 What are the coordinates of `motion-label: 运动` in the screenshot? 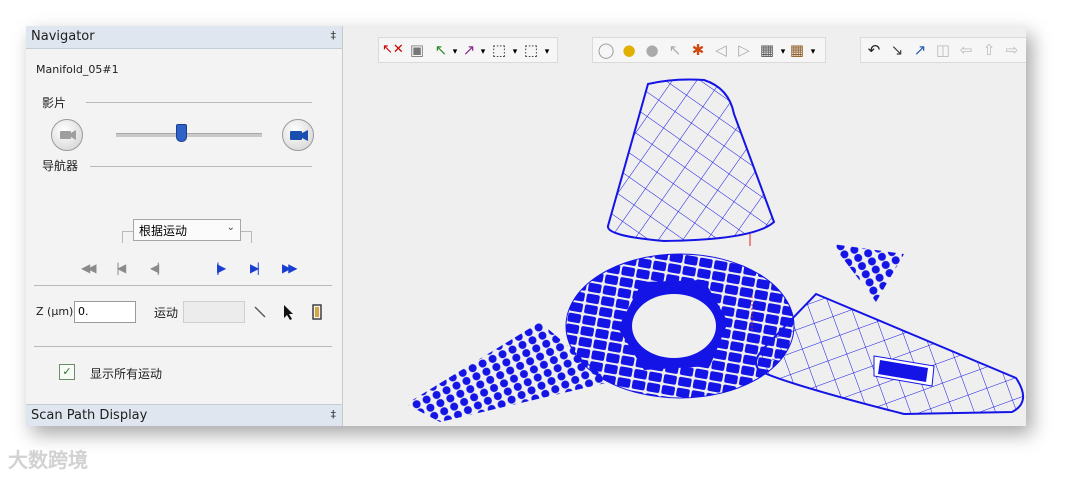 It's located at (166, 313).